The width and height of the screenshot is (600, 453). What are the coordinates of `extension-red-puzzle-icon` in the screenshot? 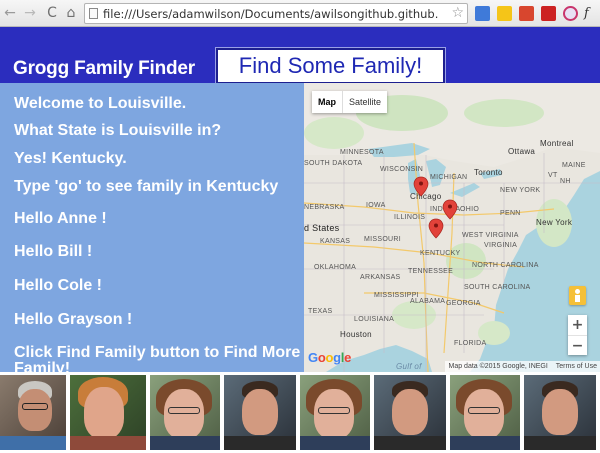 It's located at (548, 13).